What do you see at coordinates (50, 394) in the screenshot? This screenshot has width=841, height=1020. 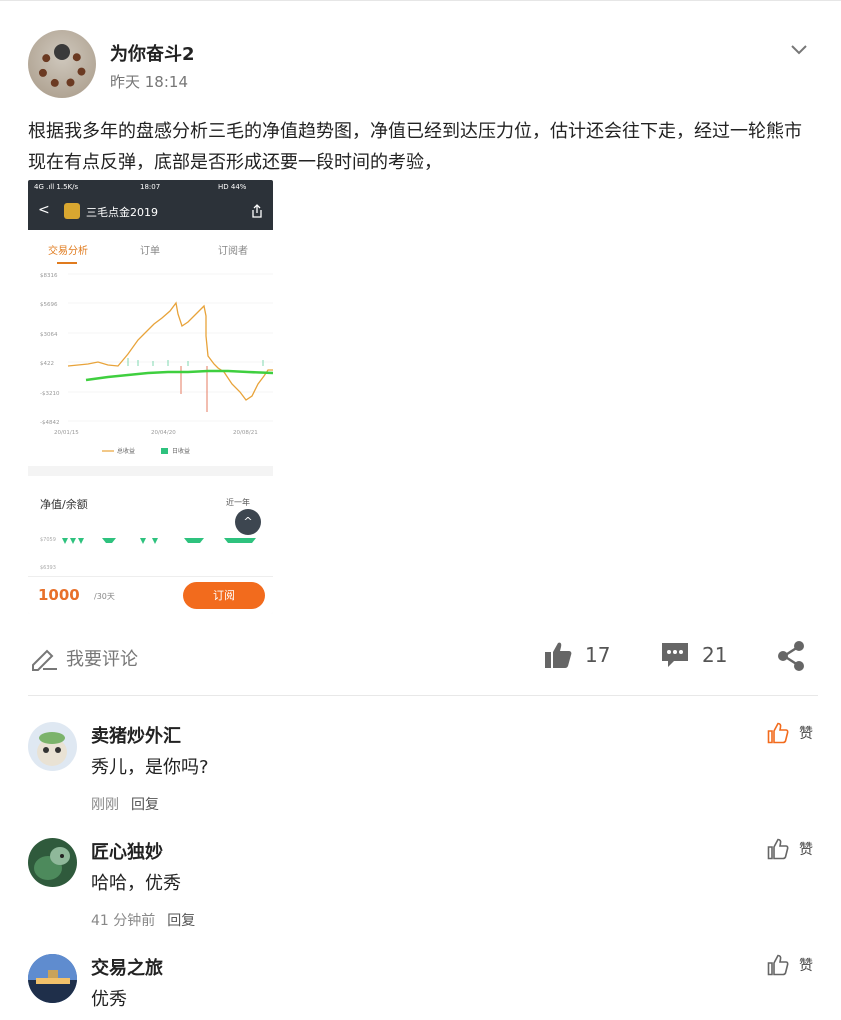 I see `chart-ytick: -$3210` at bounding box center [50, 394].